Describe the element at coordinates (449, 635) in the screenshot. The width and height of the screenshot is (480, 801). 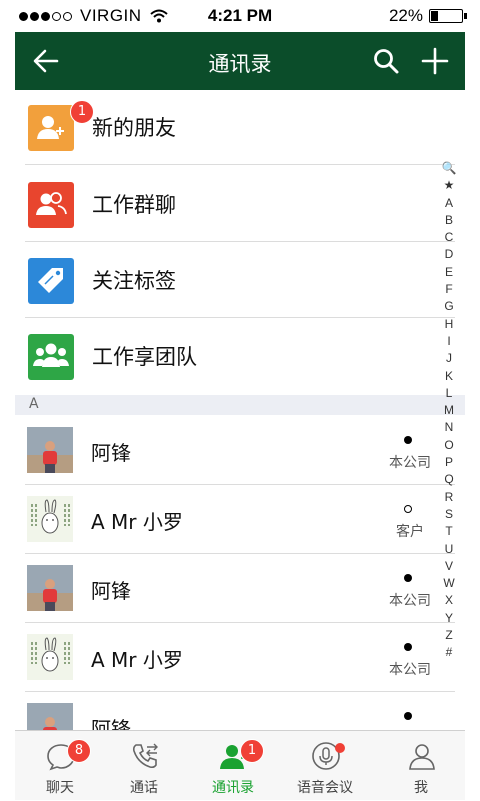
I see `index-letter: Z` at that location.